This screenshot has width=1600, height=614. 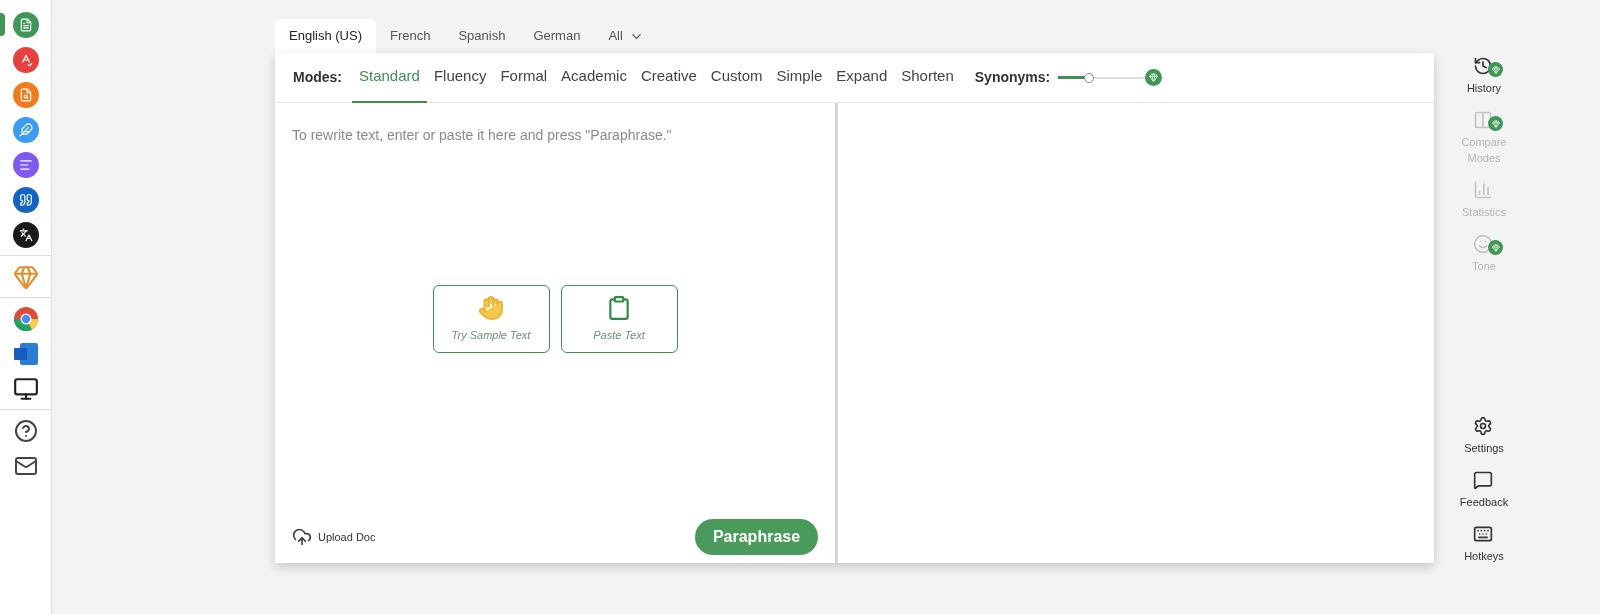 I want to click on feedback-icon, so click(x=1483, y=480).